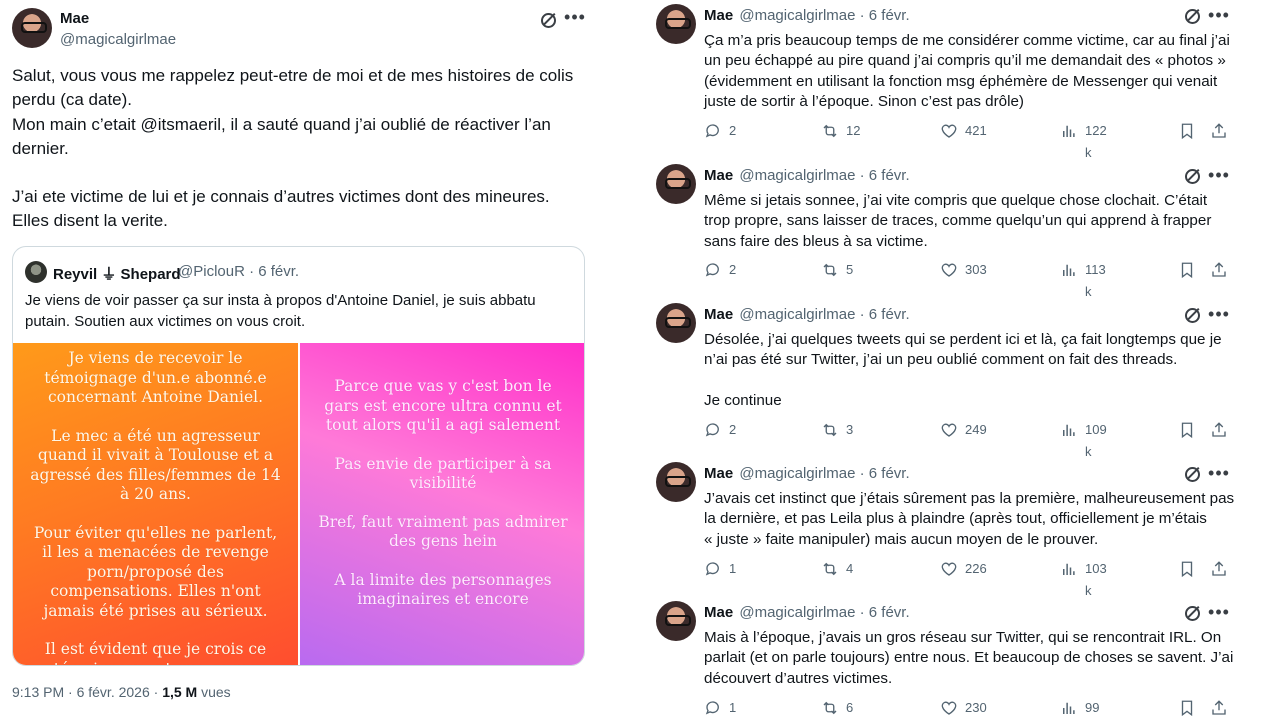 Image resolution: width=1280 pixels, height=720 pixels. What do you see at coordinates (965, 708) in the screenshot?
I see `tweet-actions: 1 6 230 99 k` at bounding box center [965, 708].